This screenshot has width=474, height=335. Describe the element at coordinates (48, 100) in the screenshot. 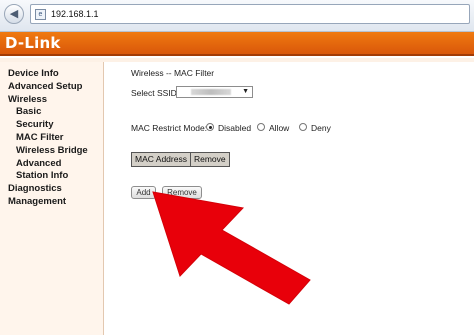

I see `sidebar-item-wireless: Wireless` at that location.